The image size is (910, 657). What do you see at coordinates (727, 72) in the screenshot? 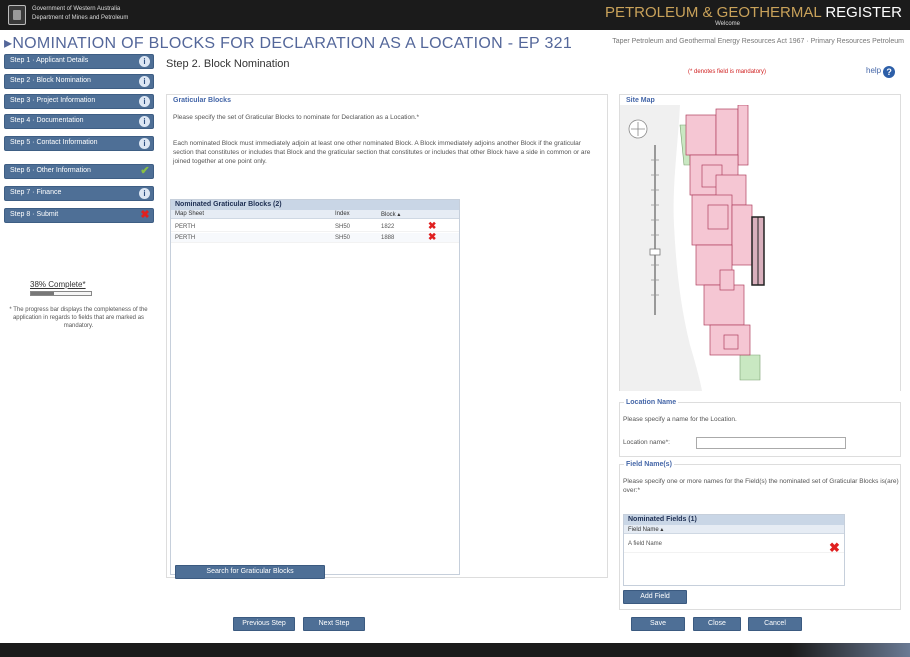
I see `mandatory-field-note: (* denotes field is mandatory)` at bounding box center [727, 72].